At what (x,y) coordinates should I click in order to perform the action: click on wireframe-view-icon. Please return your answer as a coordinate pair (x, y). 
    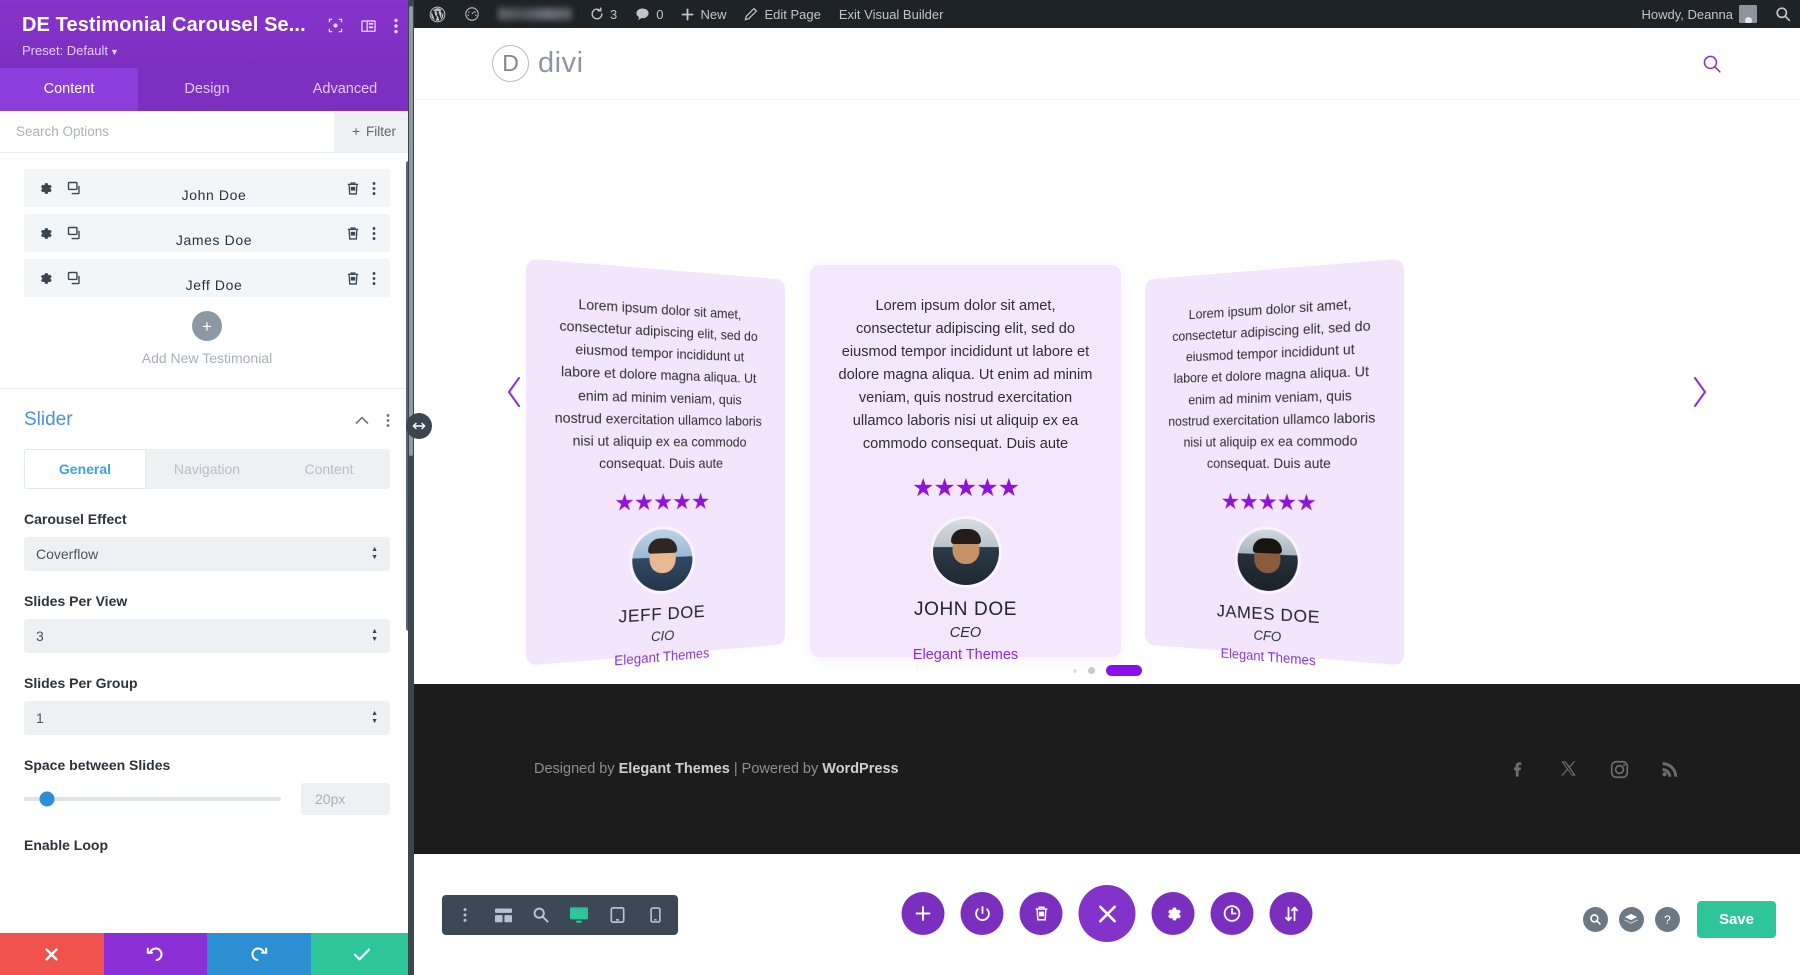
    Looking at the image, I should click on (503, 915).